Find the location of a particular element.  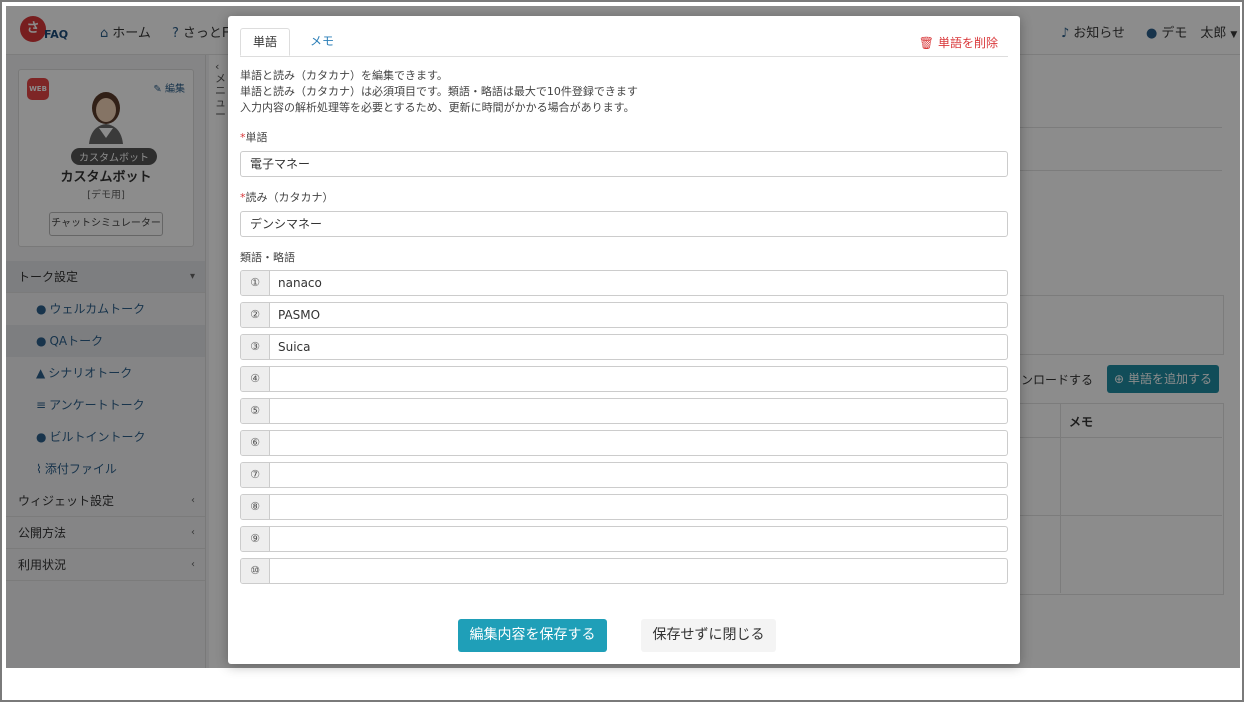

synonym-input: PASMO is located at coordinates (299, 315).